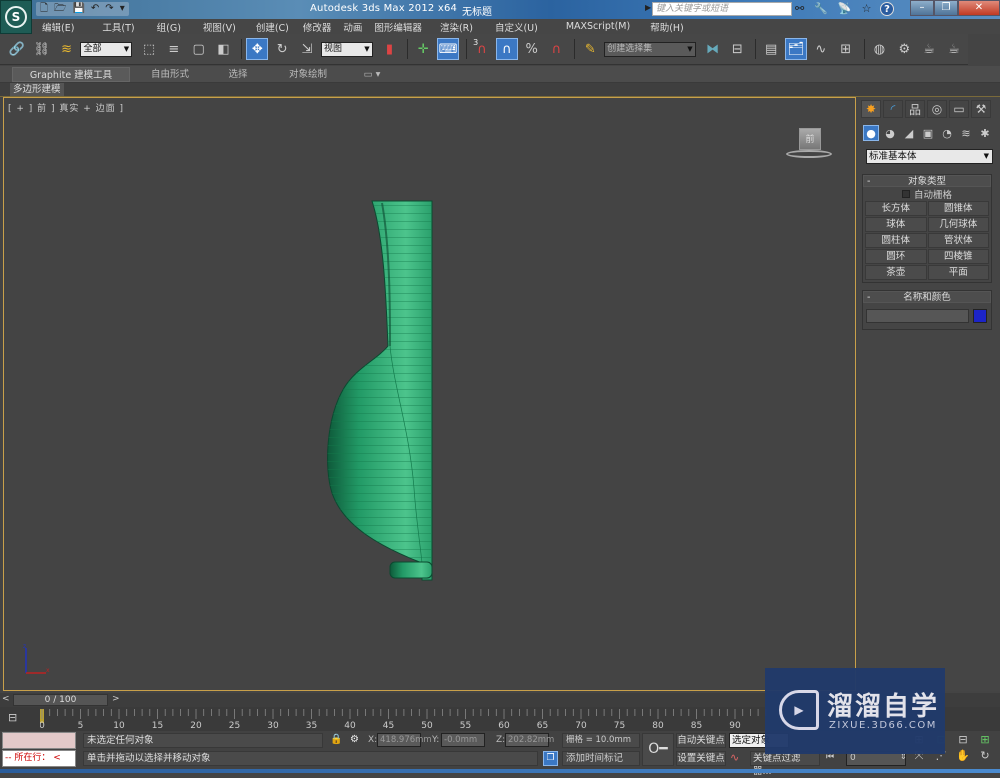 This screenshot has height=778, width=1000. Describe the element at coordinates (174, 49) in the screenshot. I see `select-by-name-icon: ≡` at that location.